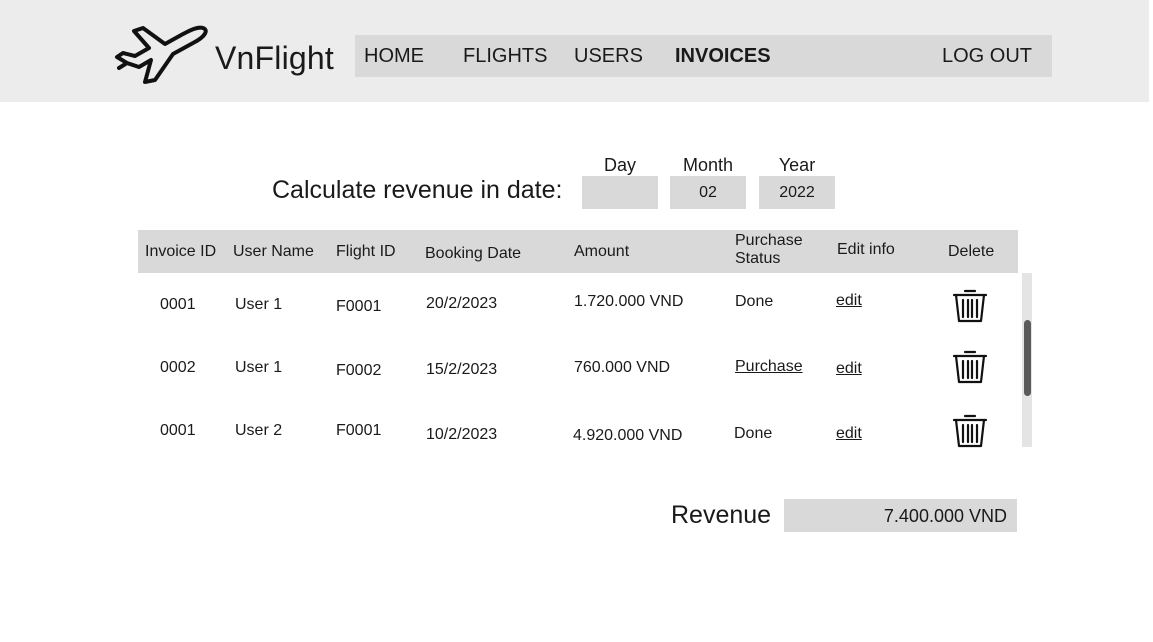  What do you see at coordinates (619, 165) in the screenshot?
I see `day-label: Day` at bounding box center [619, 165].